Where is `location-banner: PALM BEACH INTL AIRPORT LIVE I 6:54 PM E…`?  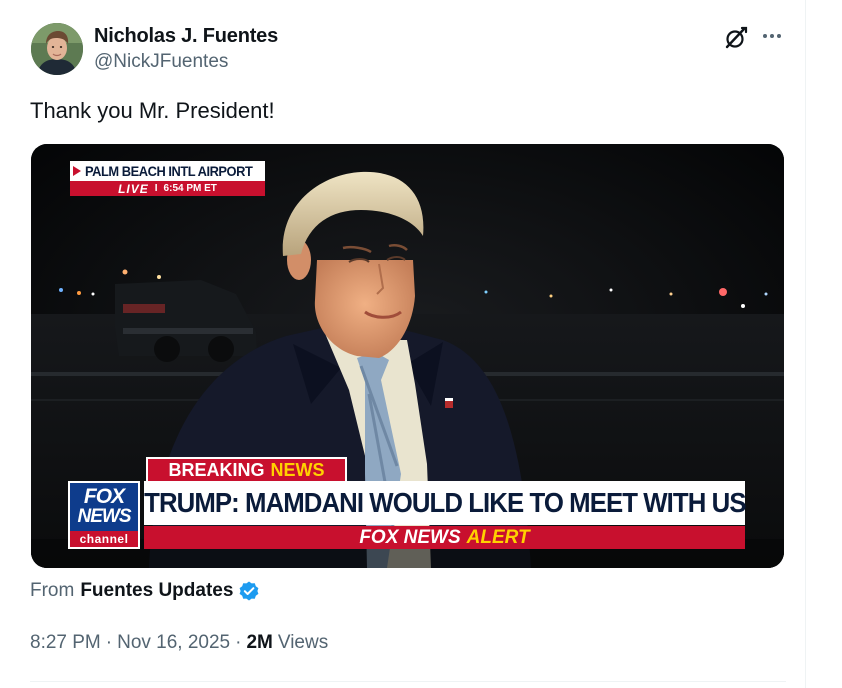
location-banner: PALM BEACH INTL AIRPORT LIVE I 6:54 PM E… is located at coordinates (167, 179).